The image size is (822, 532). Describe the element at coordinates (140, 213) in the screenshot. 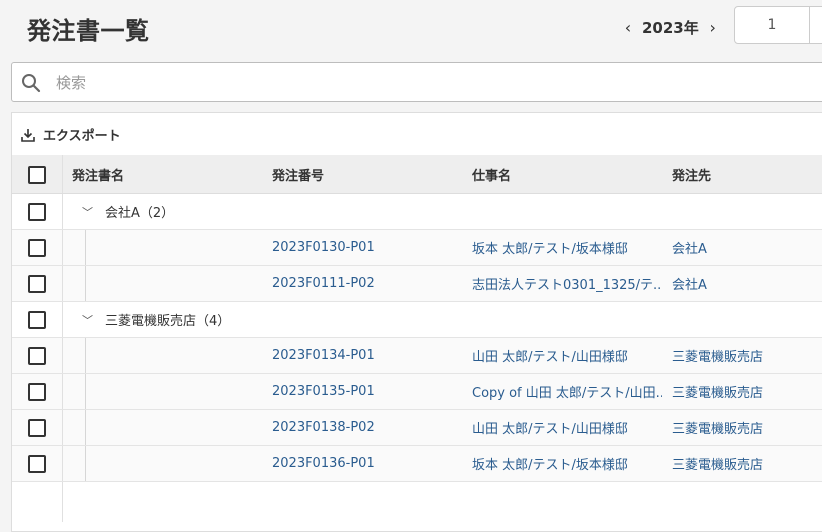

I see `group-label: 会社A（2）` at that location.